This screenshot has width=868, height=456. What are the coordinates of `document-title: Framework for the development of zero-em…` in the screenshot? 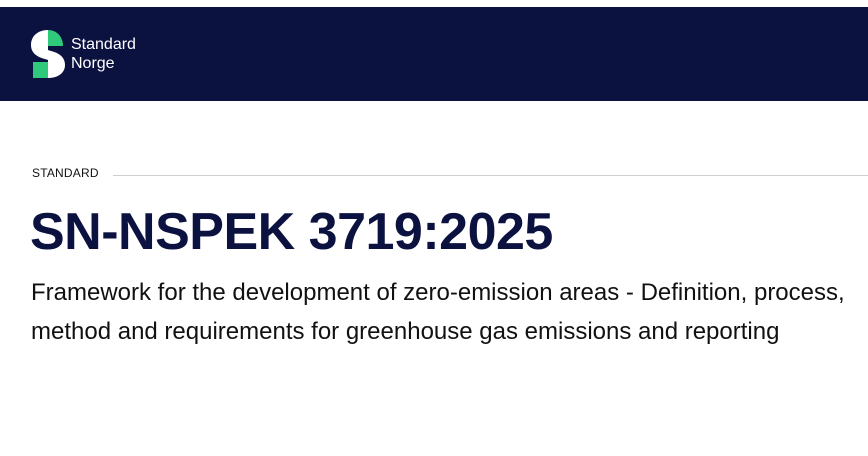 It's located at (438, 312).